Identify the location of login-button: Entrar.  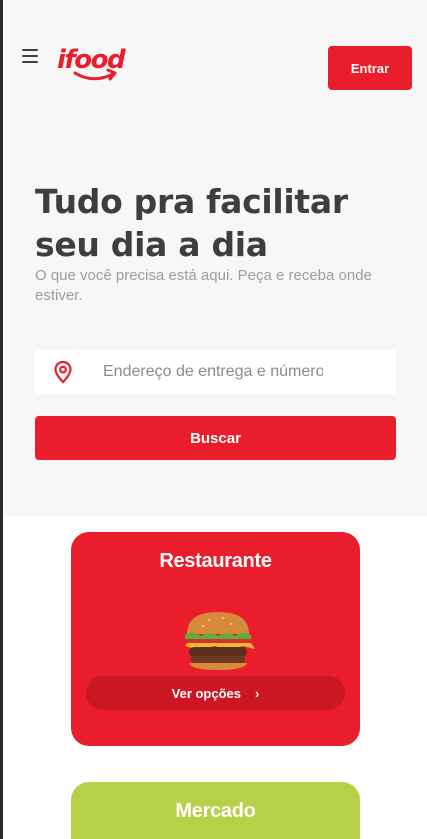
(370, 68).